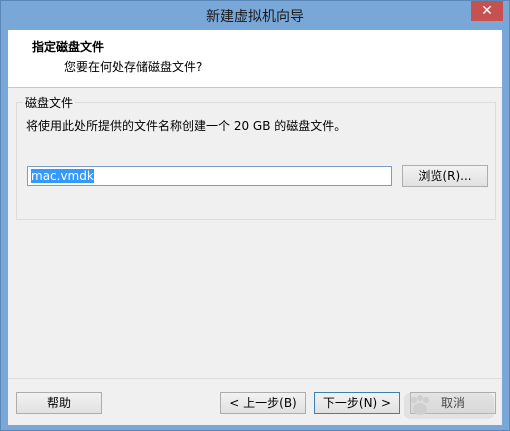  I want to click on wizard-header: 指定磁盘文件 您要在何处存储磁盘文件?, so click(255, 59).